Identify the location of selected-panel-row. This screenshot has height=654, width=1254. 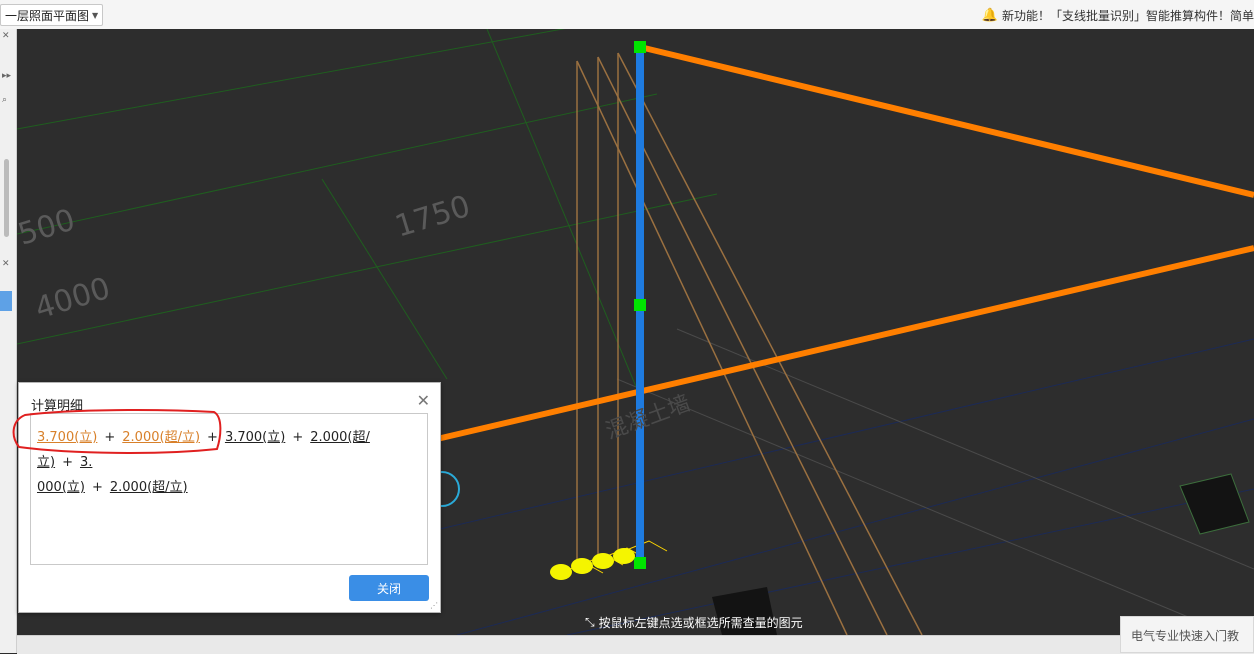
(6, 301).